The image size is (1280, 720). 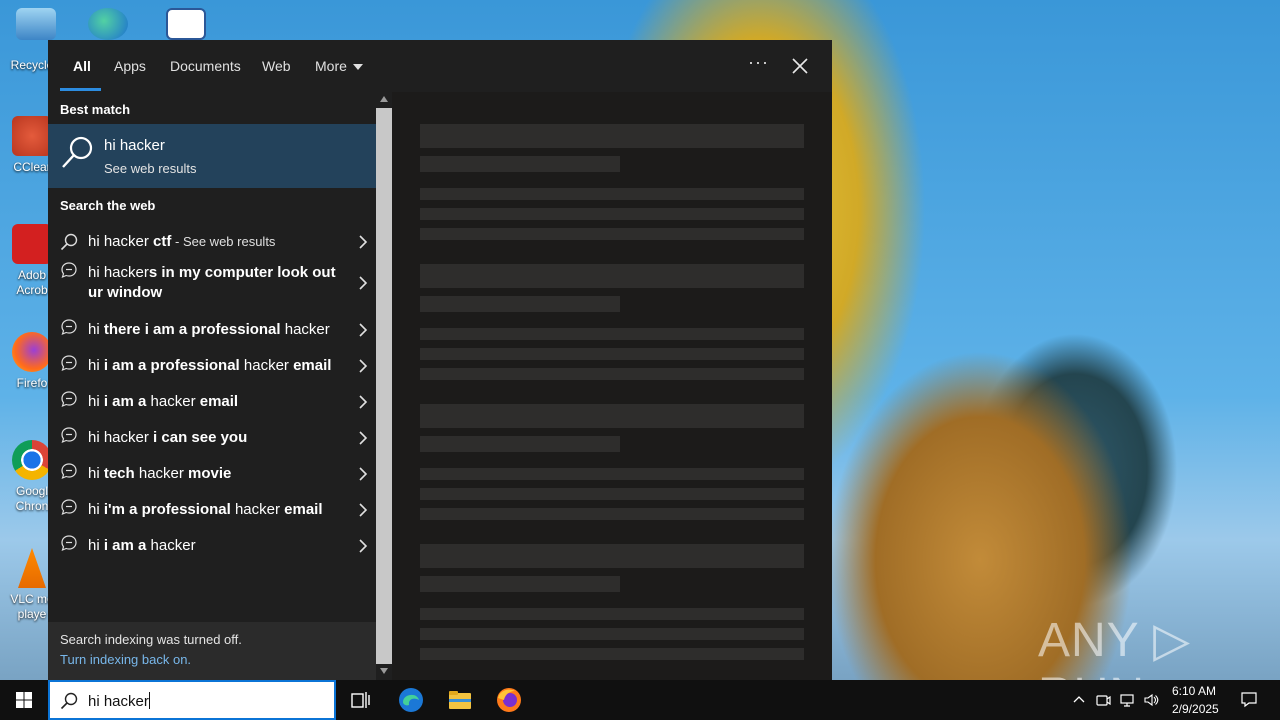 What do you see at coordinates (800, 66) in the screenshot?
I see `close-icon` at bounding box center [800, 66].